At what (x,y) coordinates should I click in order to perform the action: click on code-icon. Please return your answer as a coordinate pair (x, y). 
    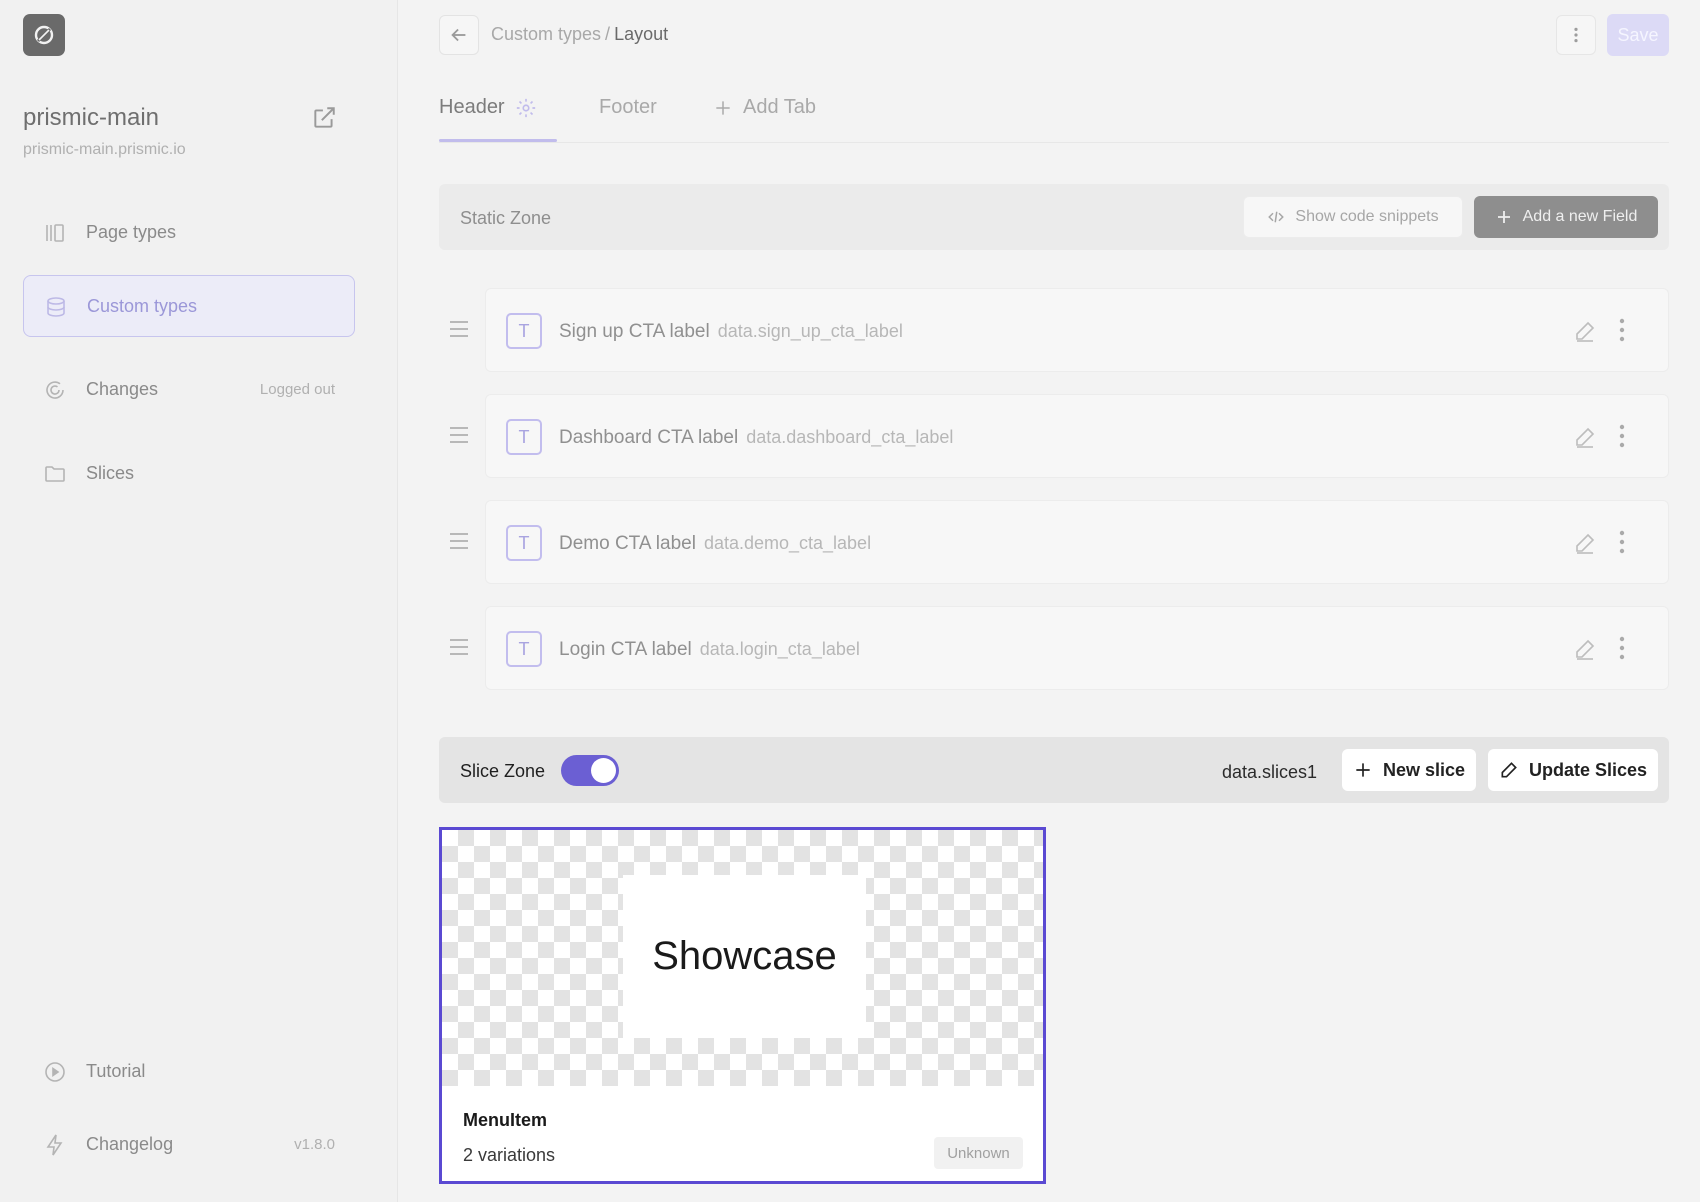
    Looking at the image, I should click on (1276, 217).